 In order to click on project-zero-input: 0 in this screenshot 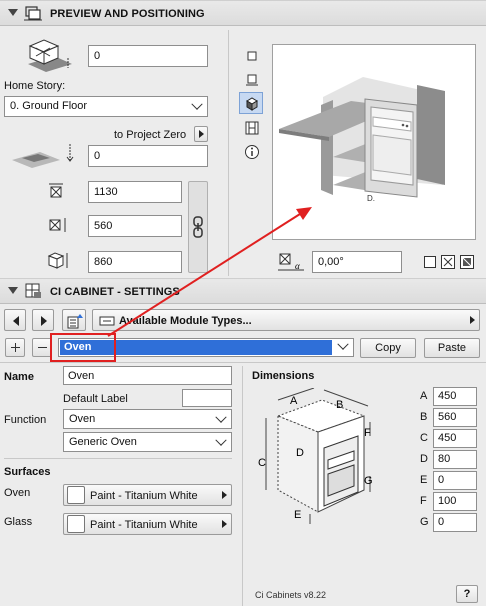, I will do `click(148, 156)`.